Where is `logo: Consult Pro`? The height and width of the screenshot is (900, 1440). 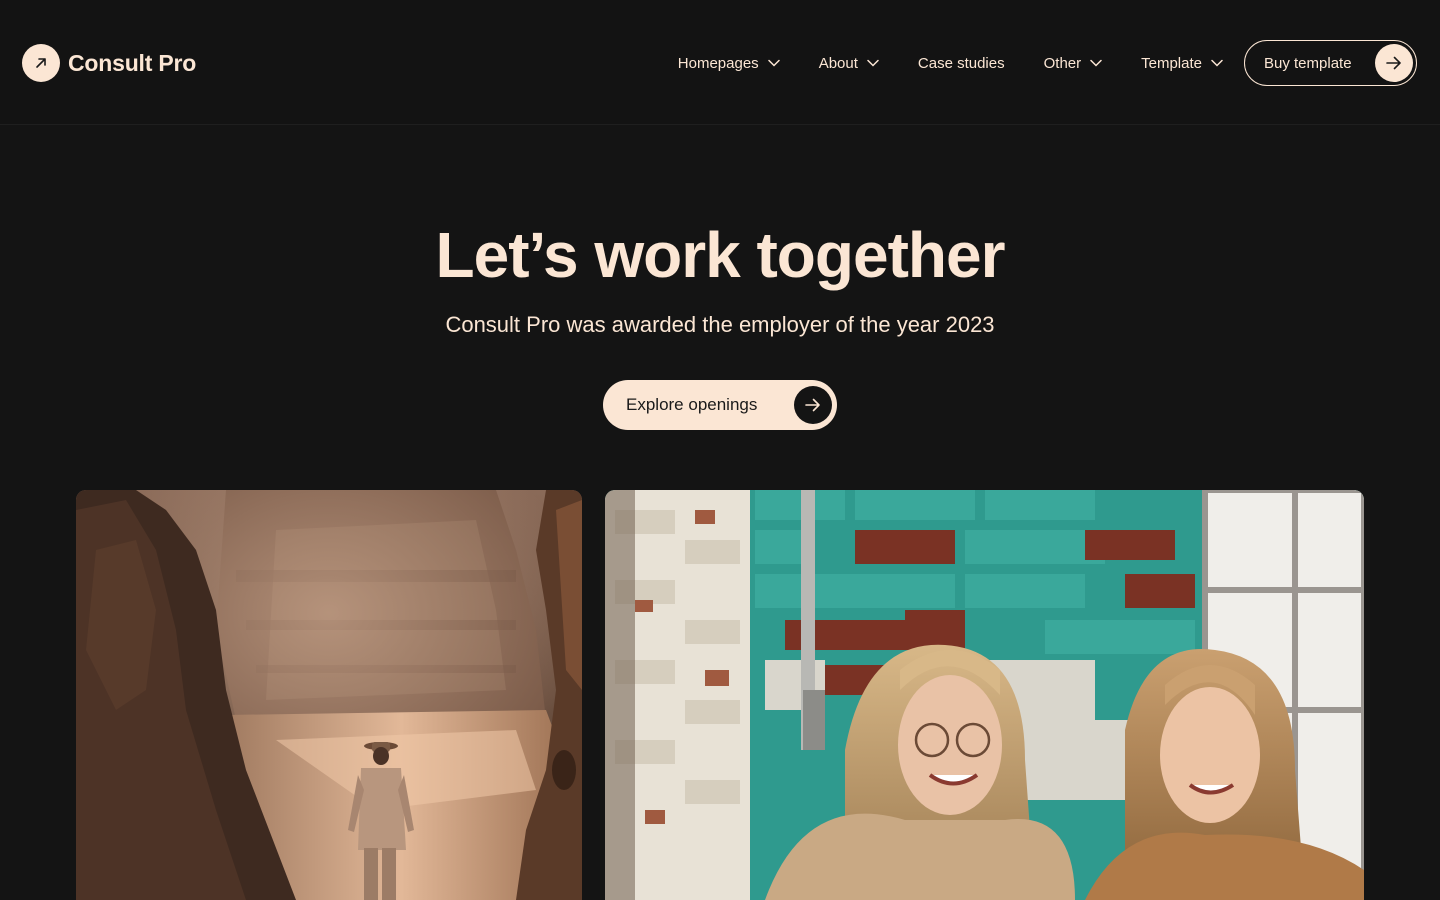
logo: Consult Pro is located at coordinates (109, 63).